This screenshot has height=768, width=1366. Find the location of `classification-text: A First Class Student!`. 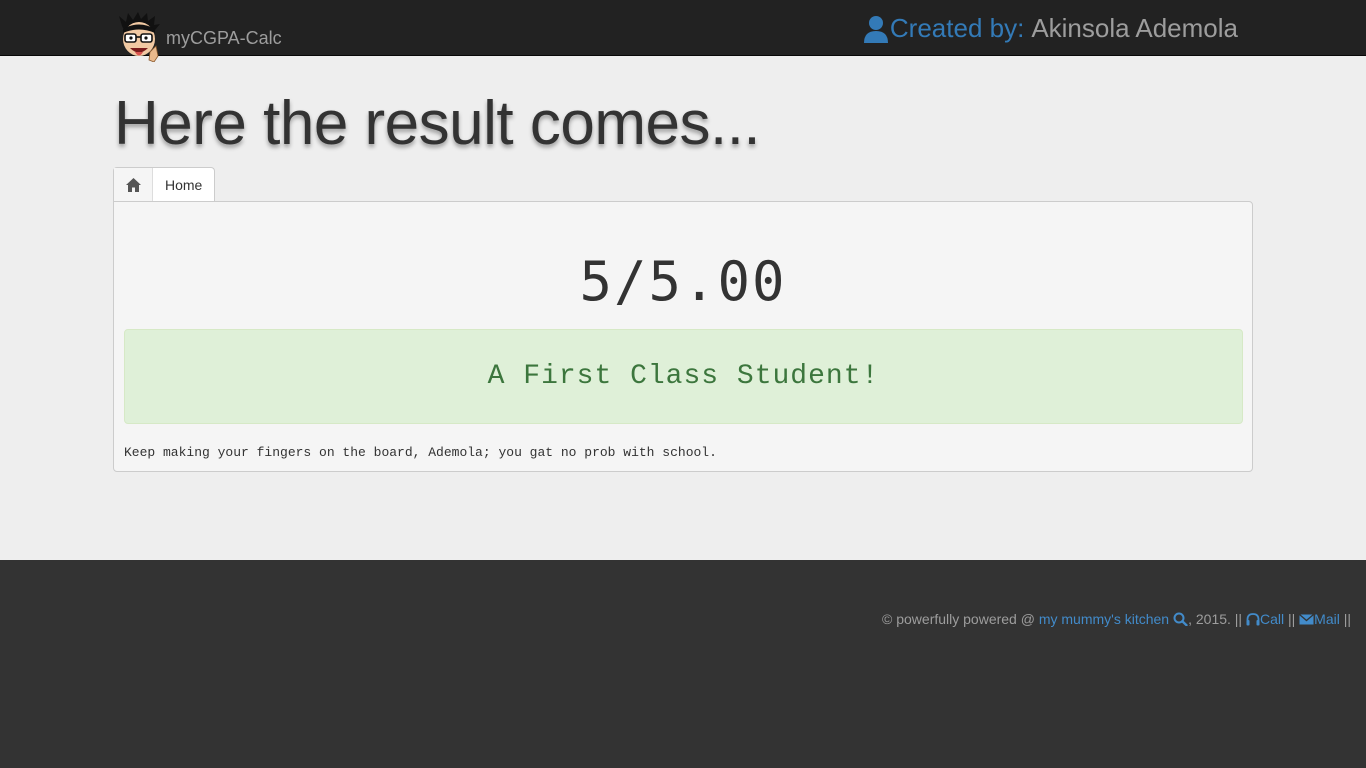

classification-text: A First Class Student! is located at coordinates (683, 376).